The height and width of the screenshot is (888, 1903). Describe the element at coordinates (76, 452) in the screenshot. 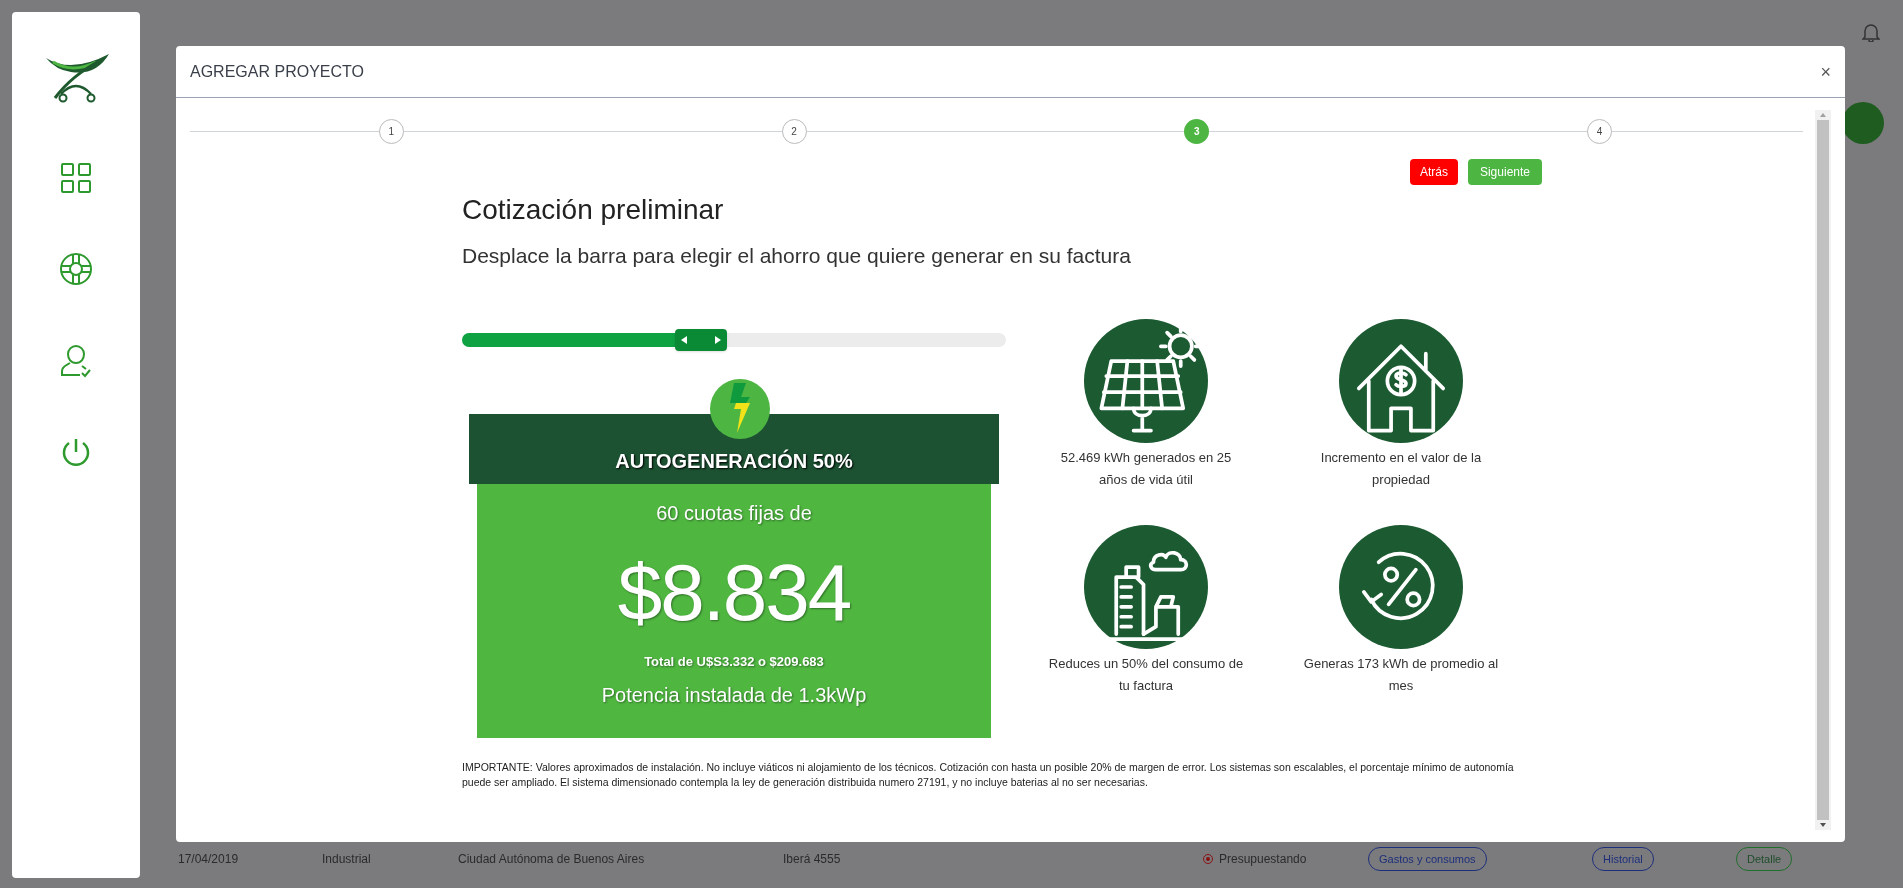

I see `power-icon` at that location.